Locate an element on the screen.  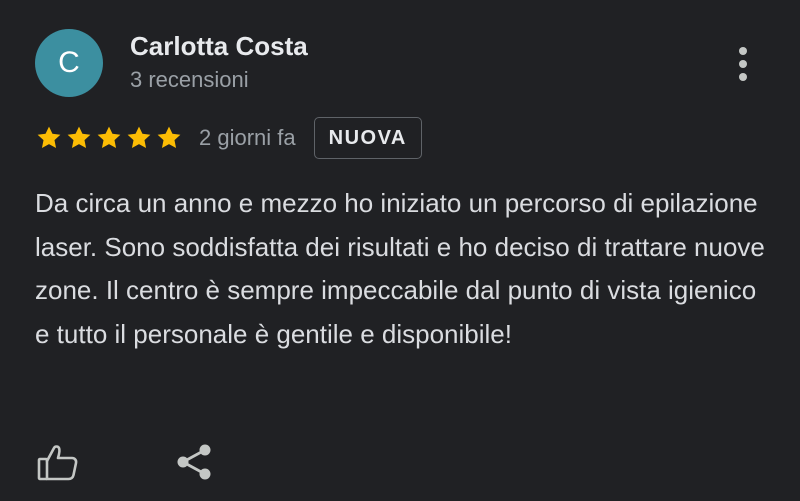
more-options-button is located at coordinates (743, 64).